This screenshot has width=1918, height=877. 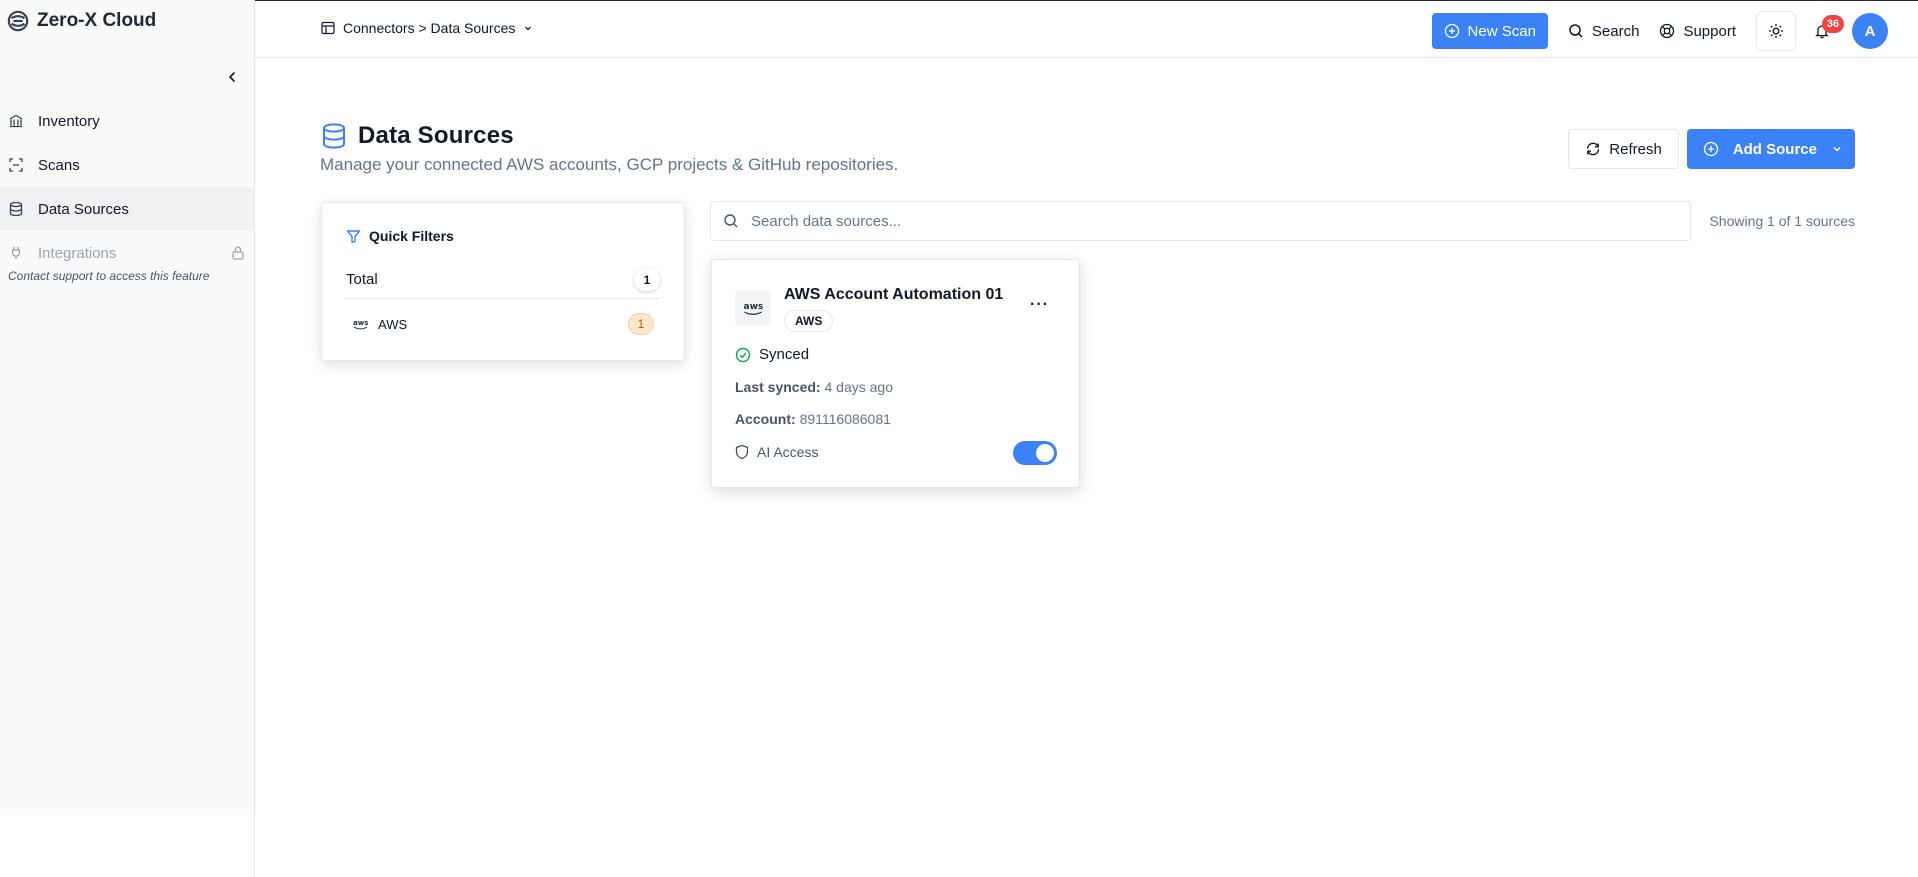 I want to click on quick-filters-panel: Quick Filters Total 1 aws AWS 1, so click(x=503, y=281).